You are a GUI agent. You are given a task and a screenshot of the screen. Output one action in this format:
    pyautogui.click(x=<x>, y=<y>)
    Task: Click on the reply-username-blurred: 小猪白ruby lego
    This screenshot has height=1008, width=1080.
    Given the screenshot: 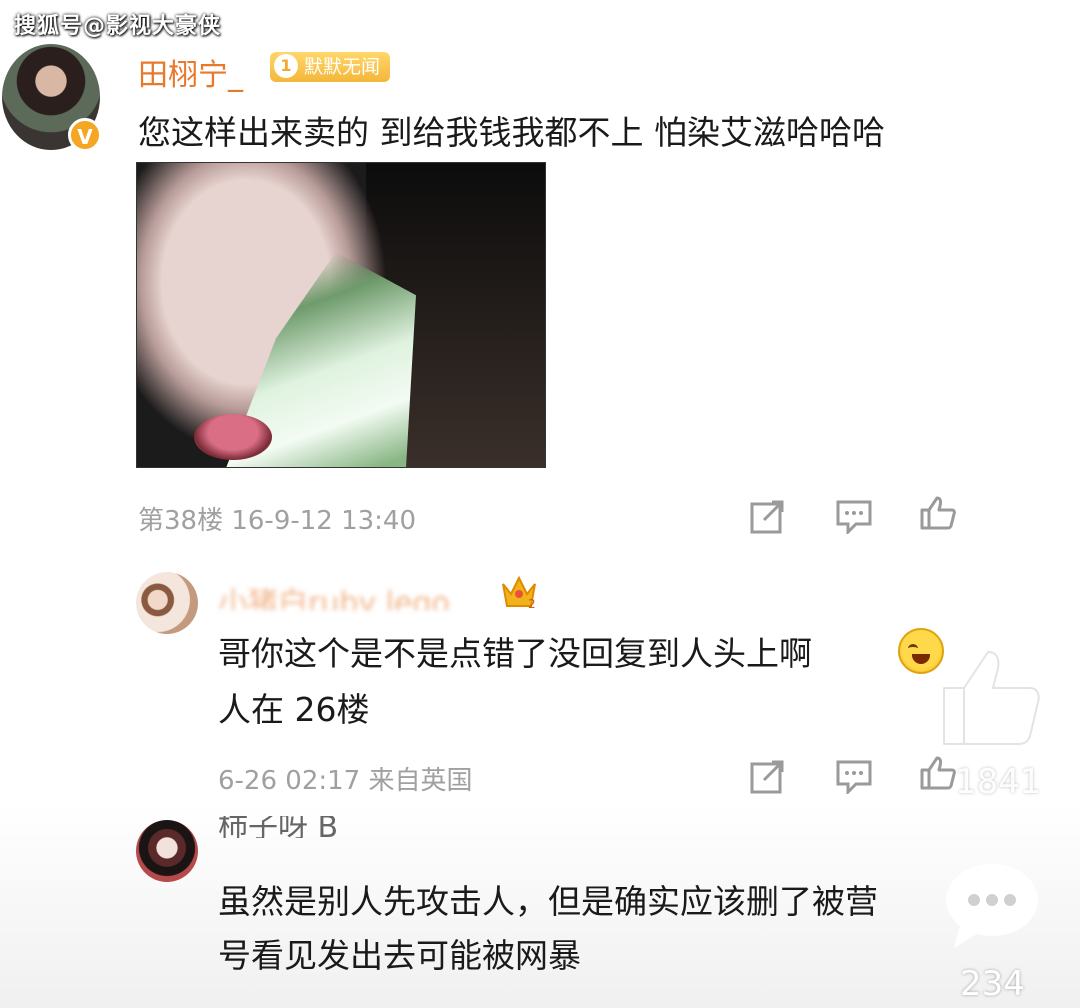 What is the action you would take?
    pyautogui.click(x=354, y=594)
    